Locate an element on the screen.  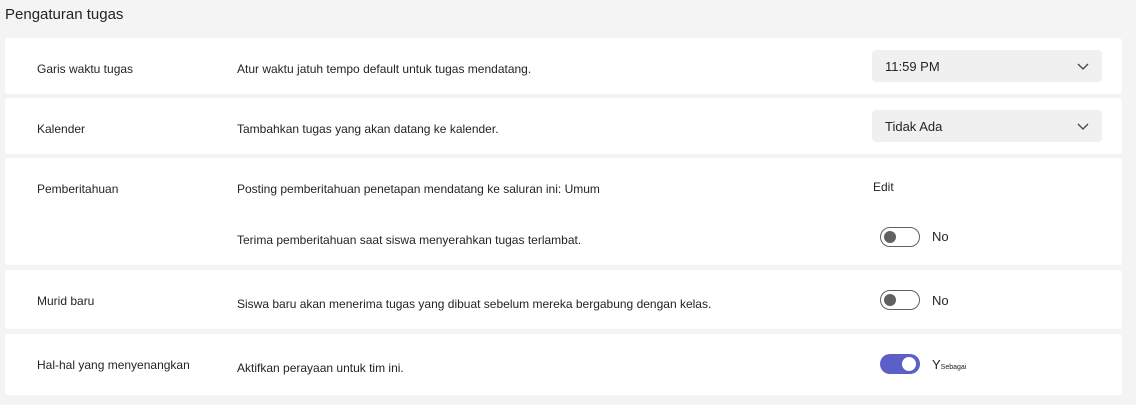
new-students-toggle-text: No is located at coordinates (940, 300).